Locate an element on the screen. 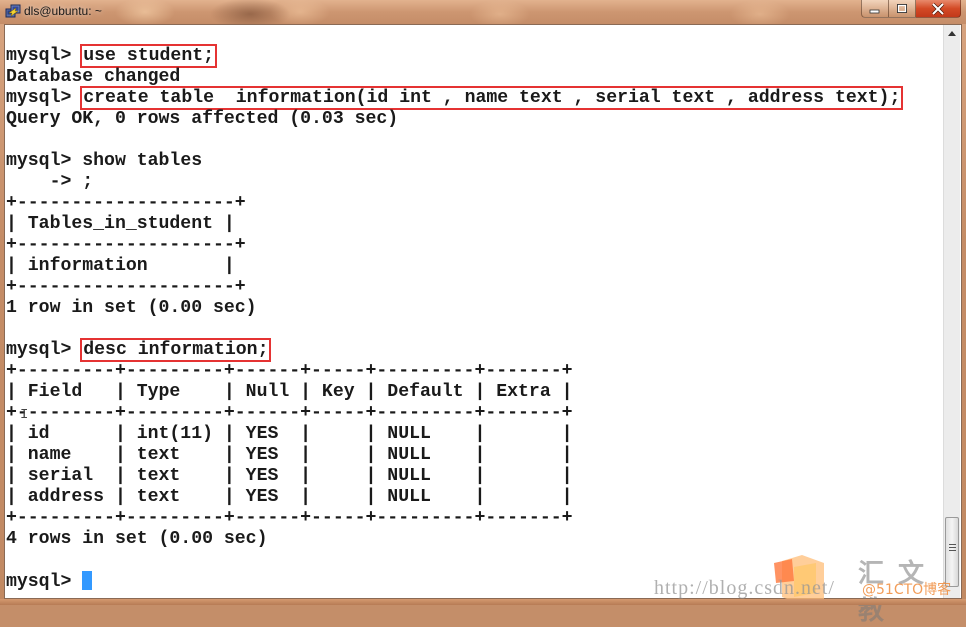 The height and width of the screenshot is (627, 966). putty-icon is located at coordinates (13, 11).